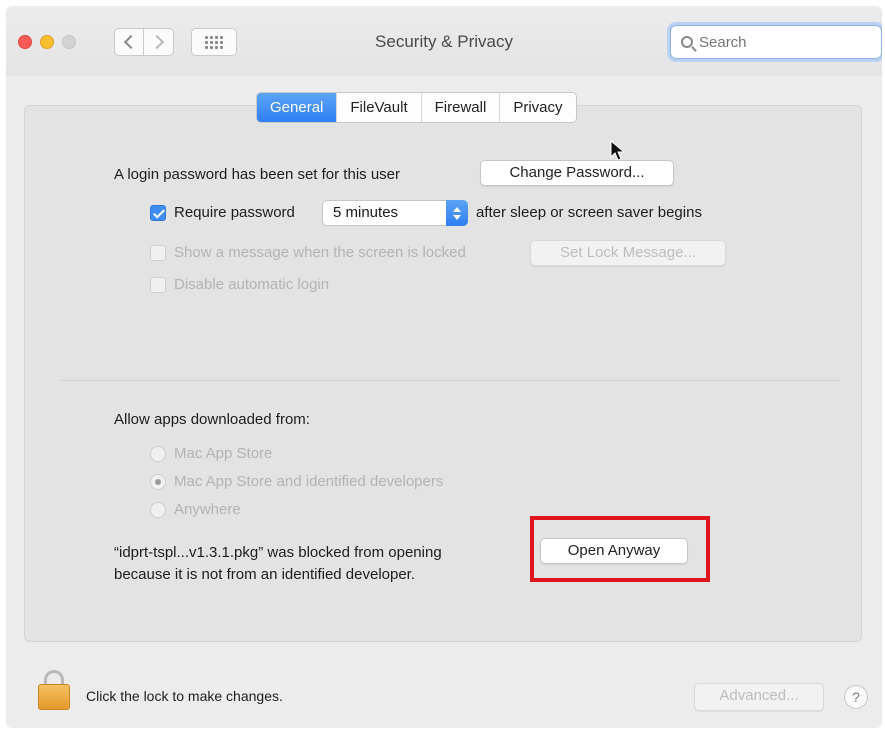 The height and width of the screenshot is (731, 885). I want to click on tab-filevault: FileVault, so click(379, 107).